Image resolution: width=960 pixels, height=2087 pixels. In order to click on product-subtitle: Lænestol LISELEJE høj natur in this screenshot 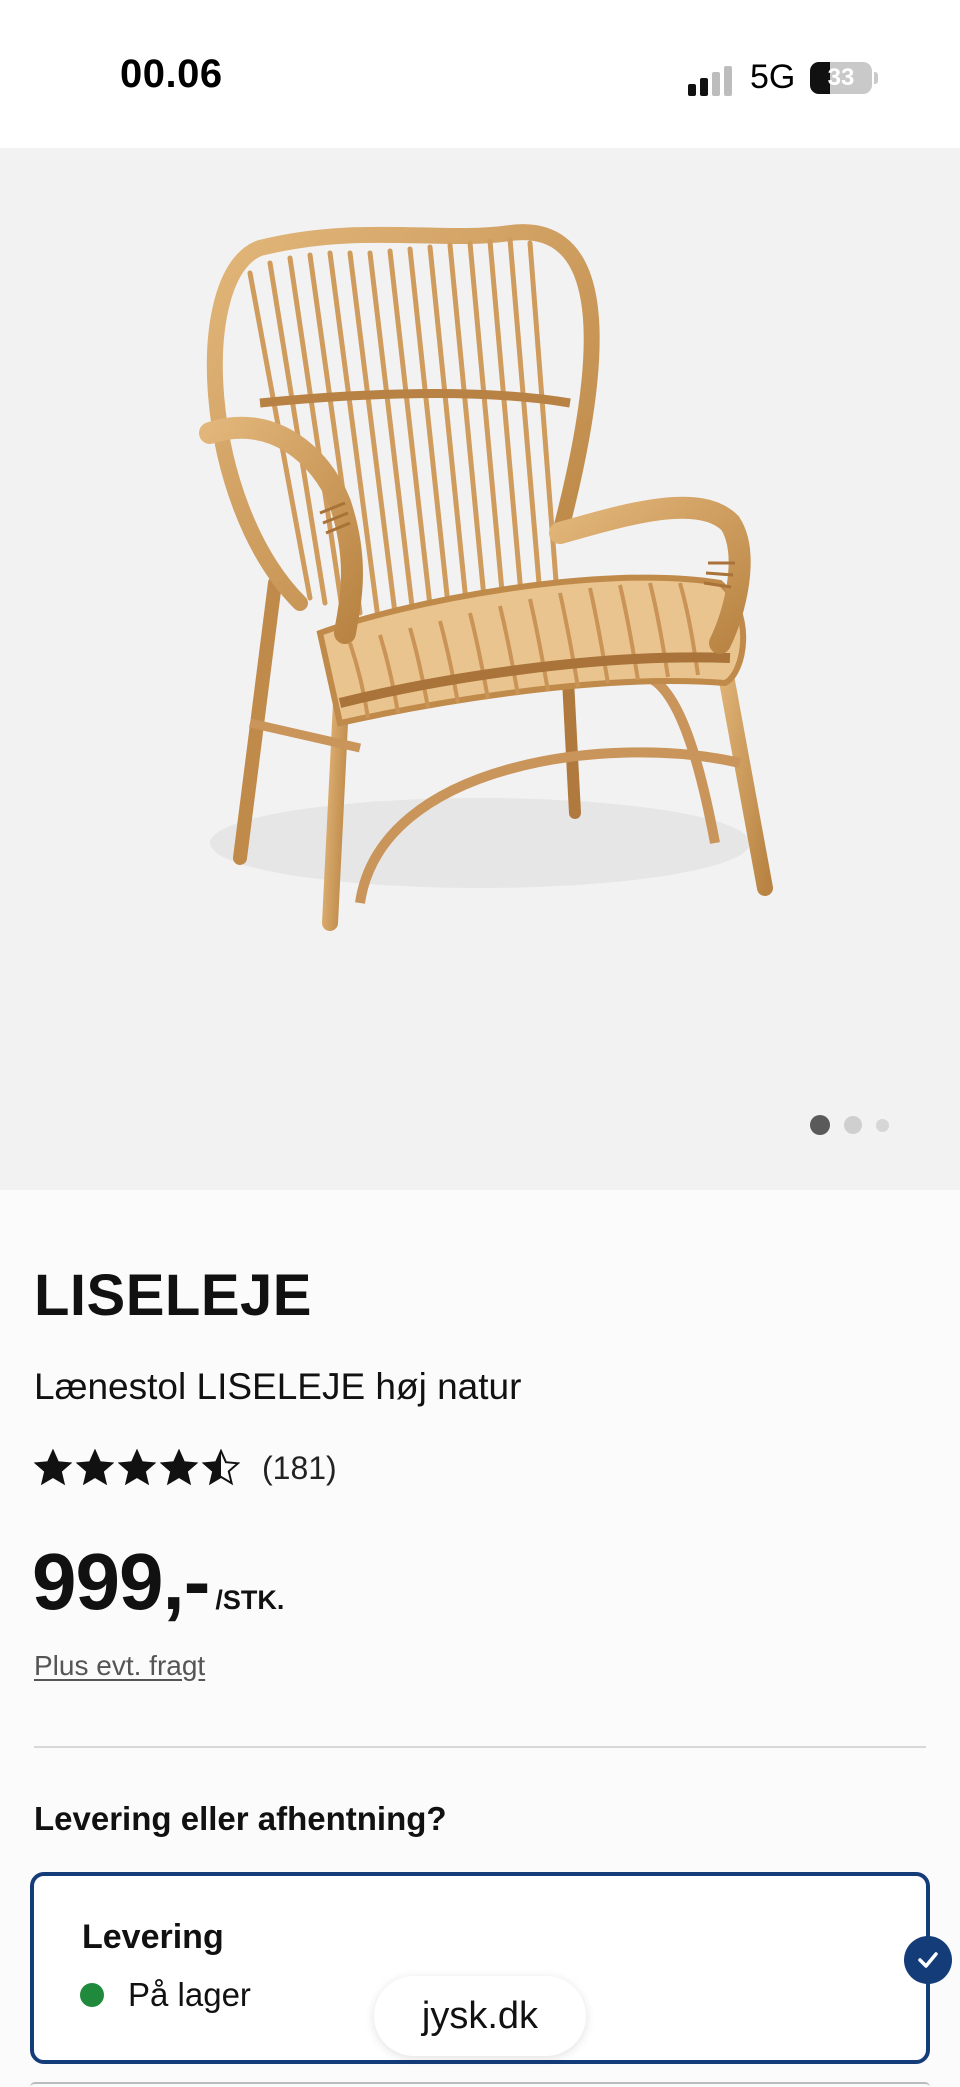, I will do `click(278, 1386)`.